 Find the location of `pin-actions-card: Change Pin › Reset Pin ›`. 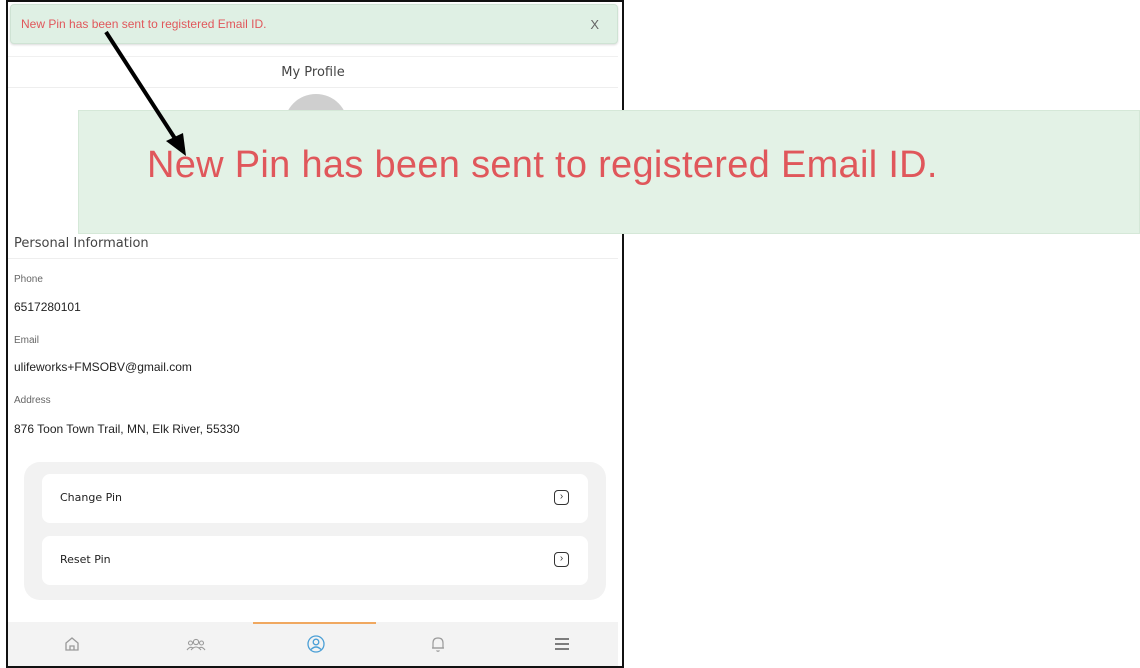

pin-actions-card: Change Pin › Reset Pin › is located at coordinates (315, 531).